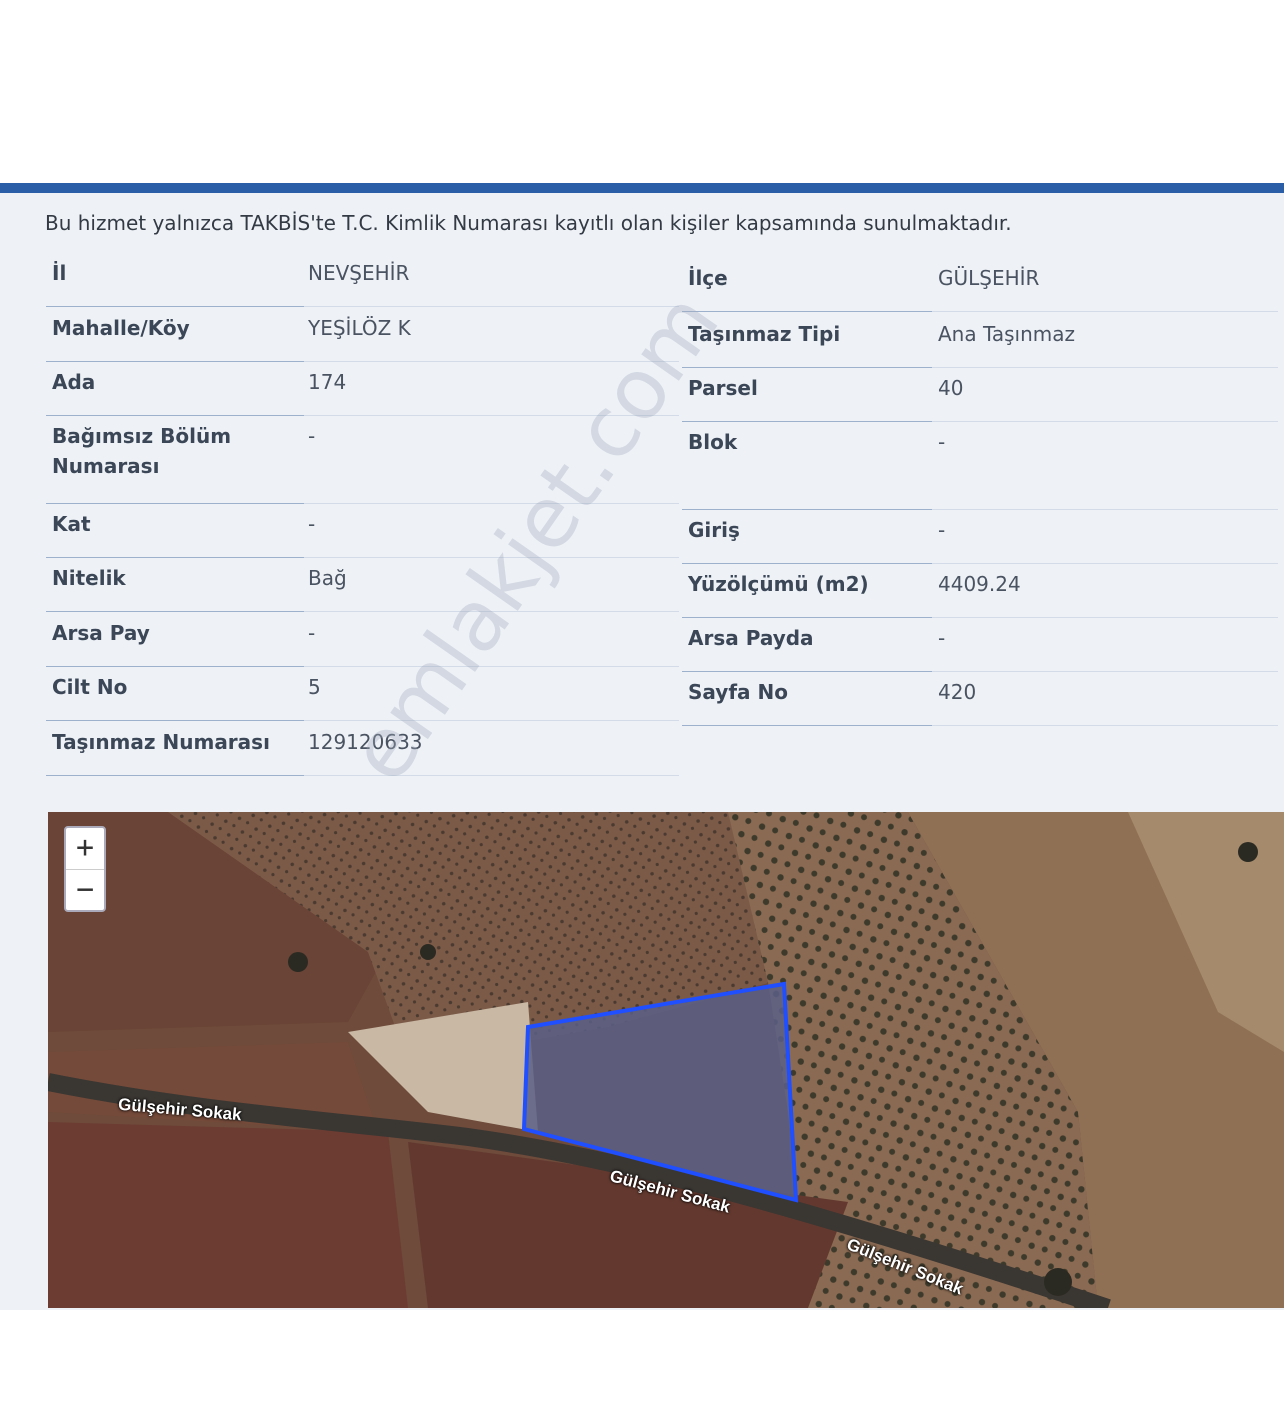  What do you see at coordinates (778, 584) in the screenshot?
I see `field-label: Yüzölçümü (m2)` at bounding box center [778, 584].